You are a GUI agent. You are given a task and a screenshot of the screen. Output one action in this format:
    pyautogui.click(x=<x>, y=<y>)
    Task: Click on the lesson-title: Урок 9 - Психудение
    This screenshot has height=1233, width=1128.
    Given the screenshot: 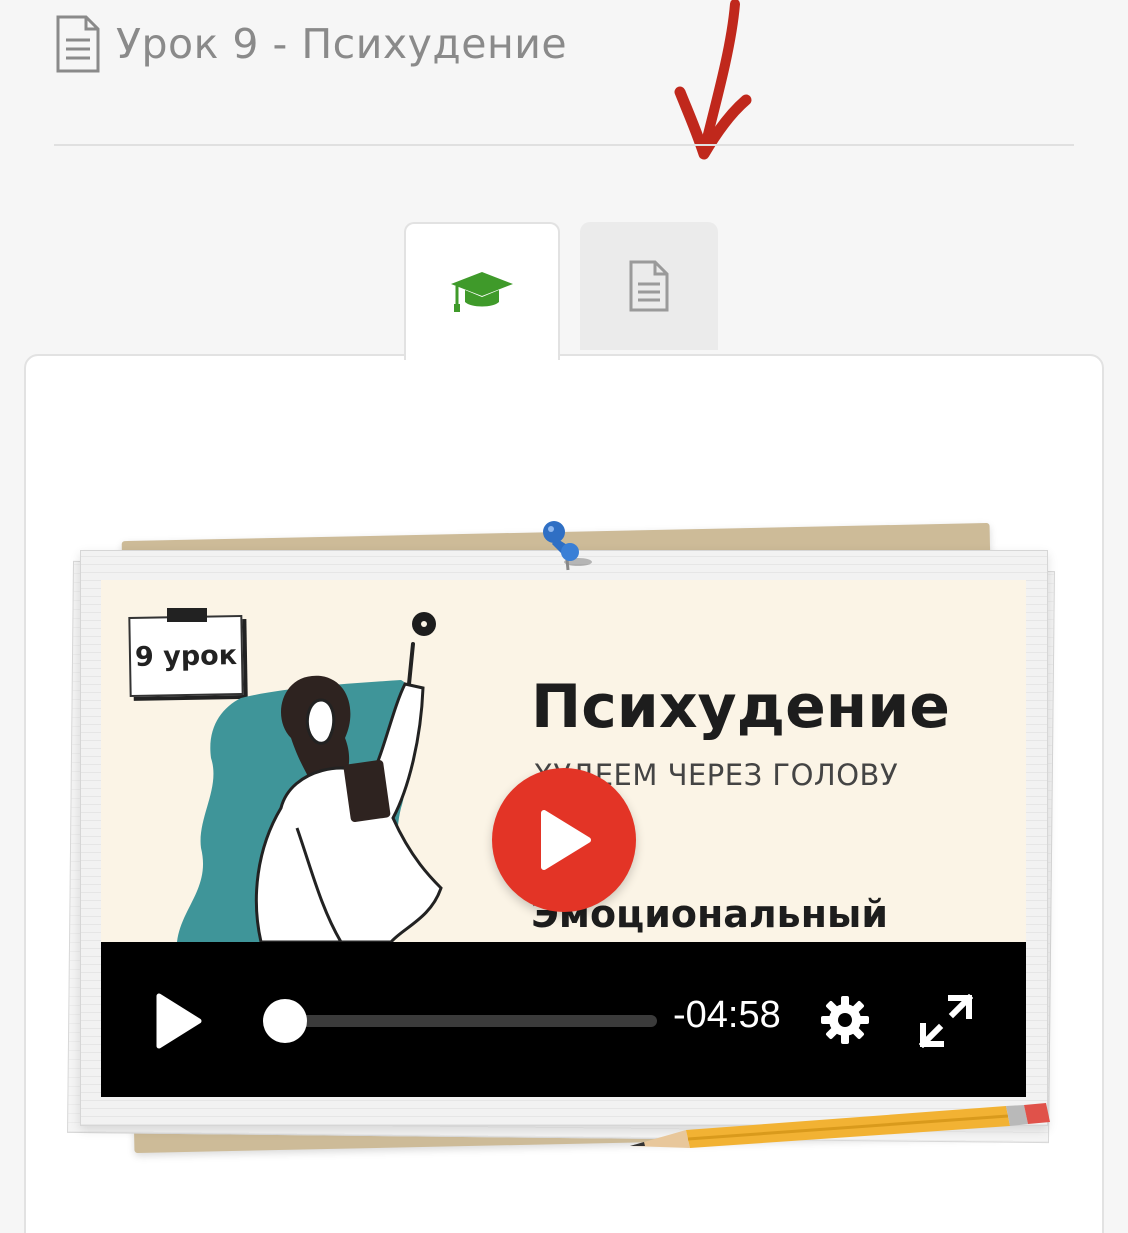 What is the action you would take?
    pyautogui.click(x=342, y=44)
    